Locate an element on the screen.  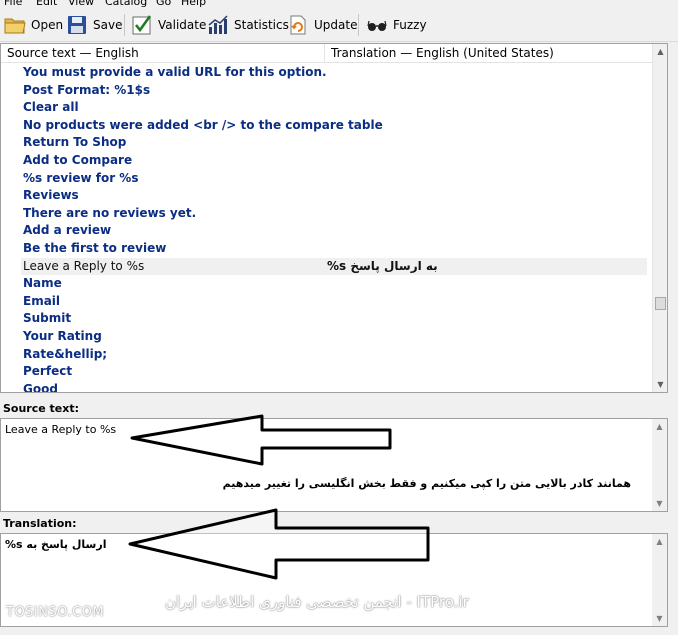
list-item-source: Rate&hellip; is located at coordinates (65, 353).